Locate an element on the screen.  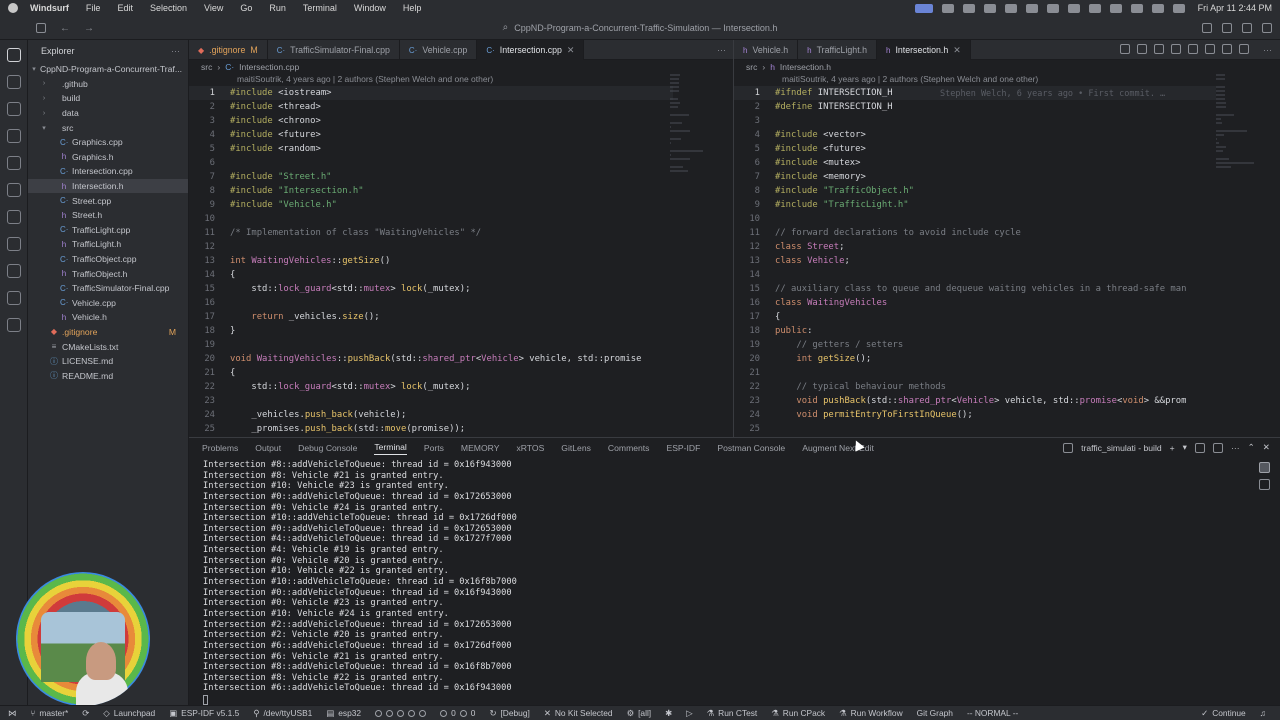
forward-arrow-icon: → is located at coordinates (89, 28).